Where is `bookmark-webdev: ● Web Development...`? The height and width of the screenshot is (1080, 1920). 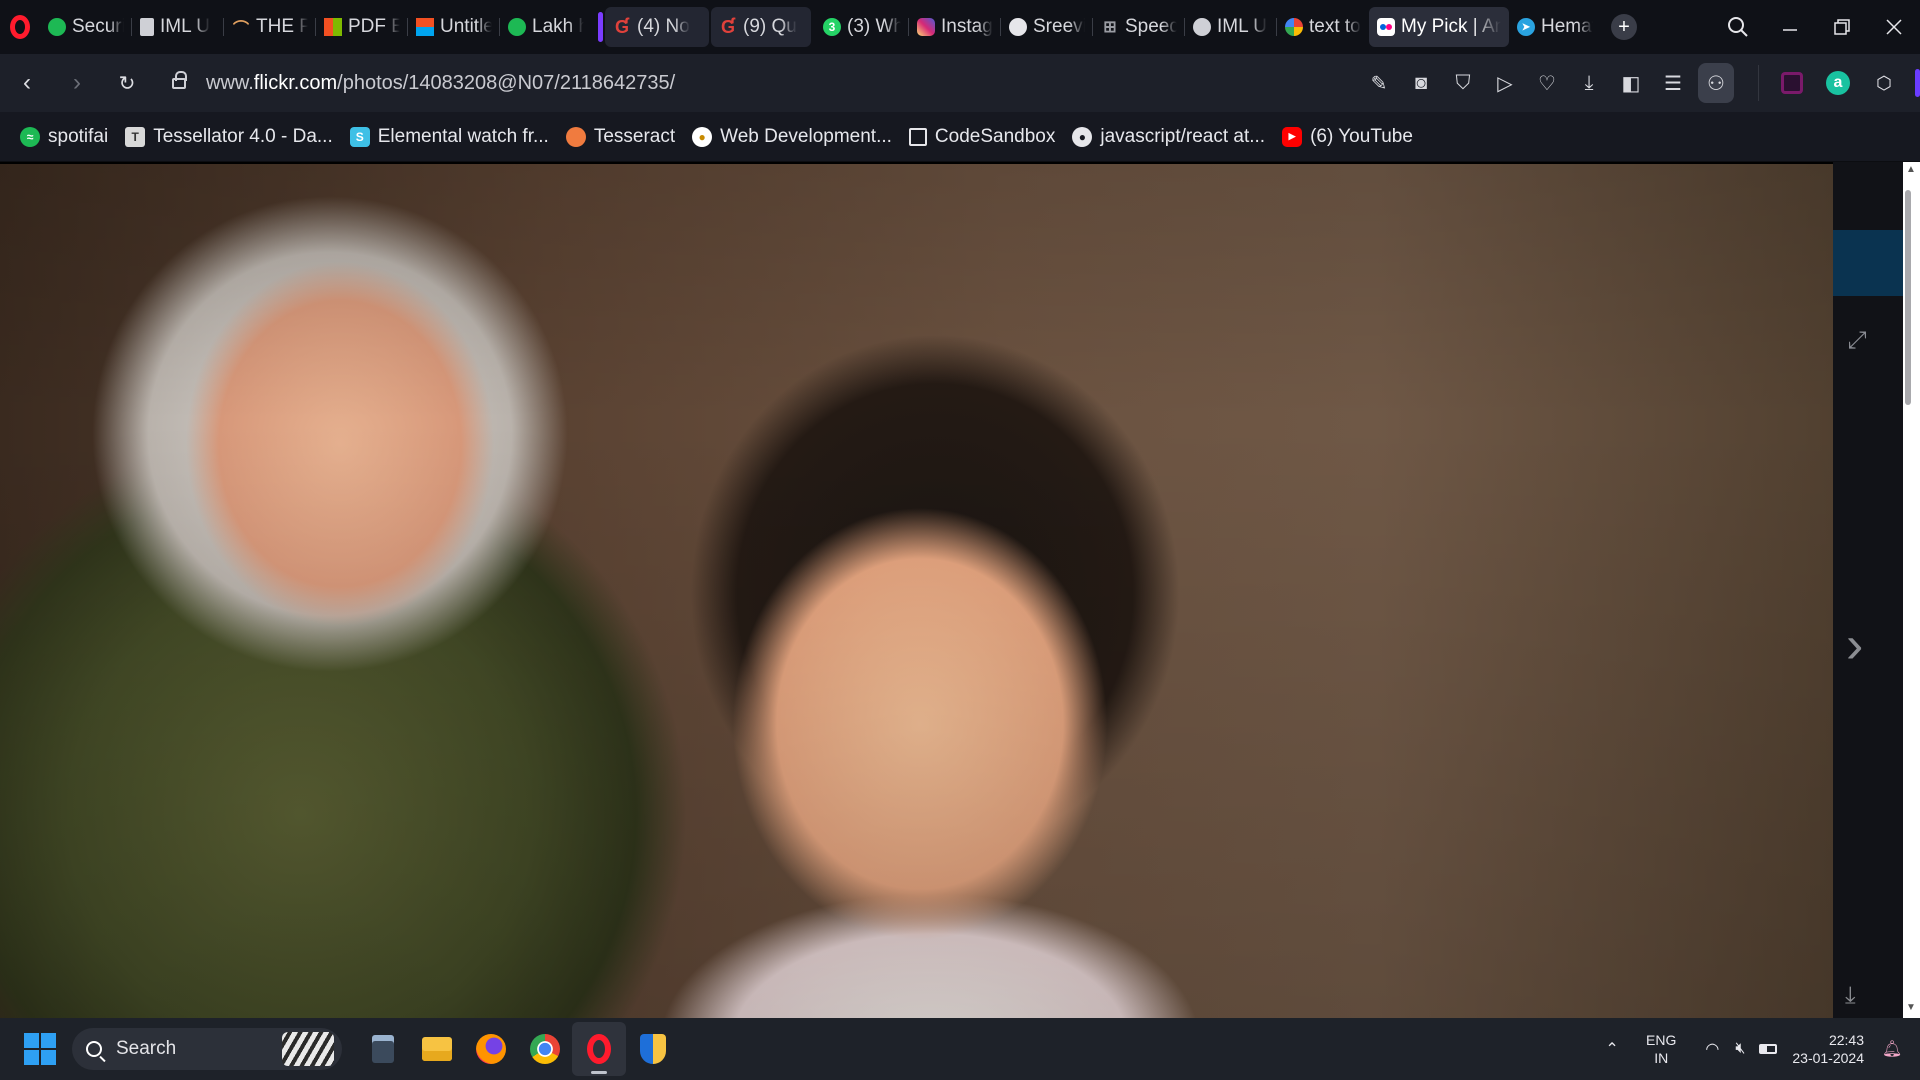
bookmark-webdev: ● Web Development... is located at coordinates (792, 137).